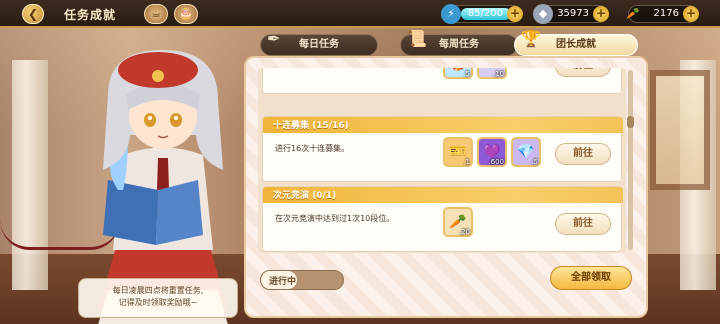 Image resolution: width=720 pixels, height=324 pixels. What do you see at coordinates (158, 302) in the screenshot?
I see `hint-line-2: 记得及时领取奖励哦~` at bounding box center [158, 302].